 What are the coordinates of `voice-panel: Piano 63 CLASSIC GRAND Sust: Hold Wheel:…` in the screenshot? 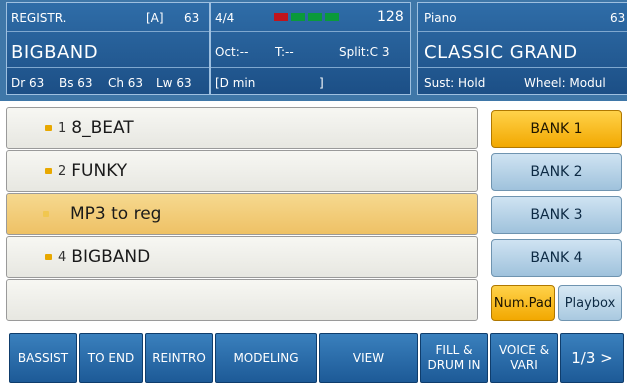 It's located at (522, 48).